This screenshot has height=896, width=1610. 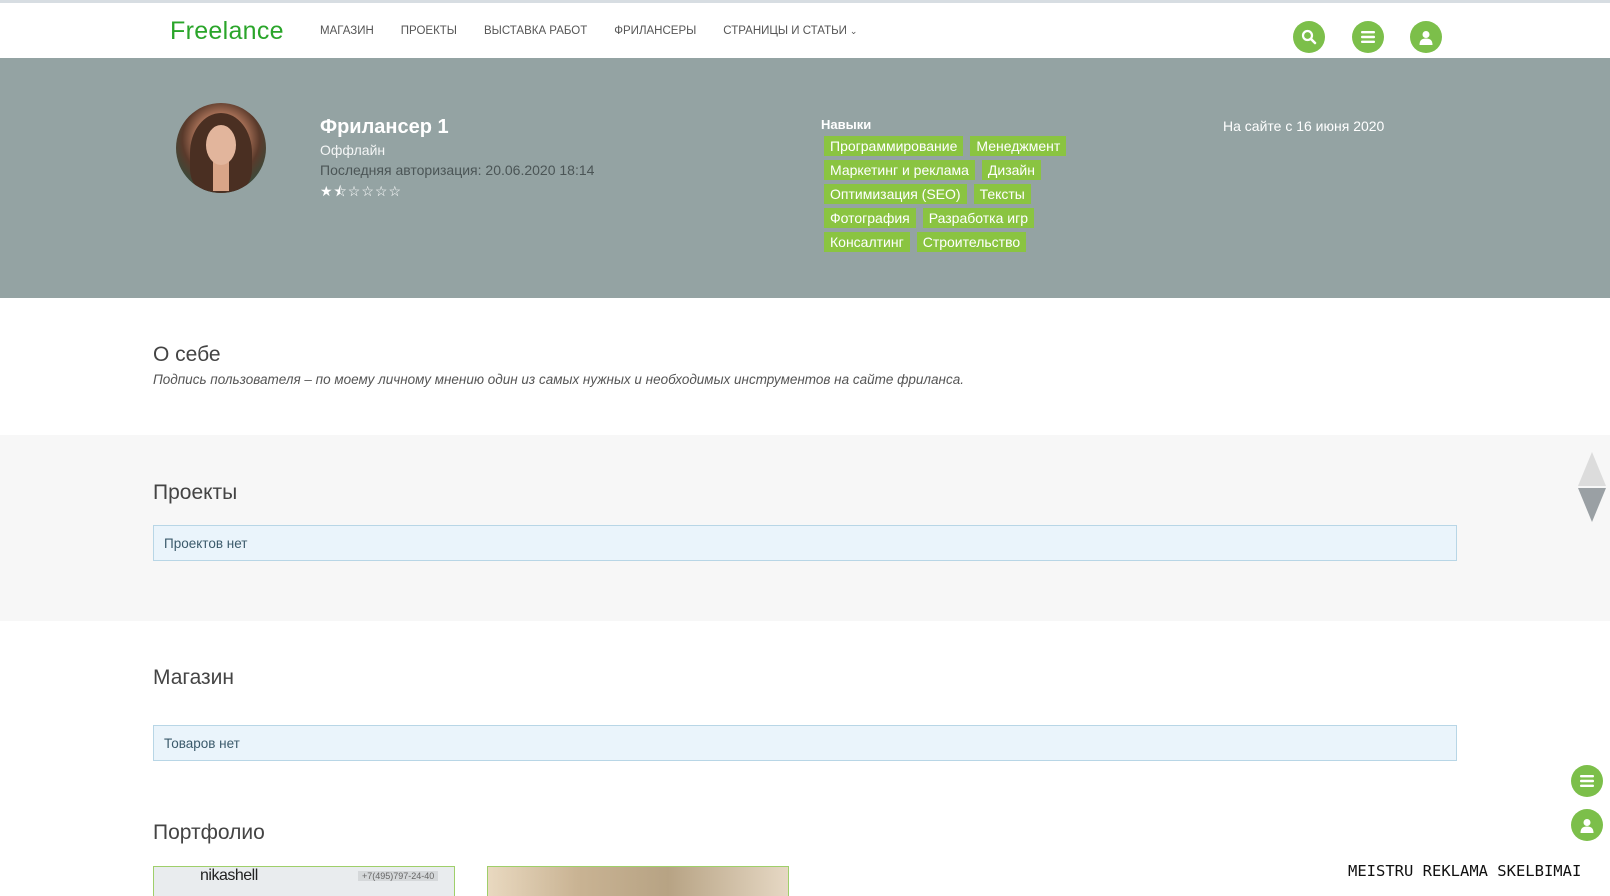 I want to click on skill-tag: Дизайн, so click(x=1011, y=170).